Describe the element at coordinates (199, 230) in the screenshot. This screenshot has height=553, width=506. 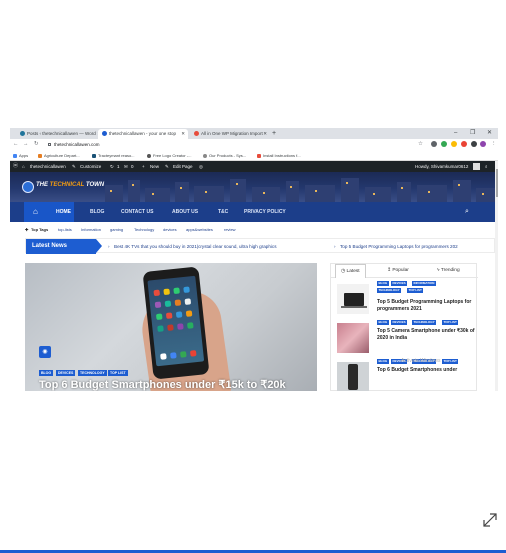
I see `tag-link: apps&websites` at that location.